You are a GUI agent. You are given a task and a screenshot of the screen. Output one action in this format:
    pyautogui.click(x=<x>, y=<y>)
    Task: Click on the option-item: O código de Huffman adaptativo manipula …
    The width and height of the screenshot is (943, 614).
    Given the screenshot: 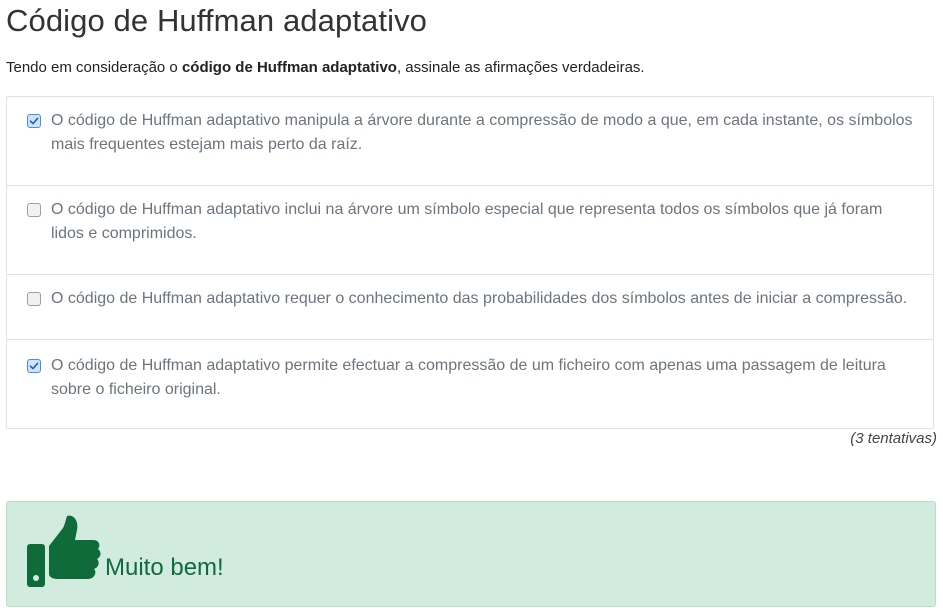 What is the action you would take?
    pyautogui.click(x=470, y=141)
    